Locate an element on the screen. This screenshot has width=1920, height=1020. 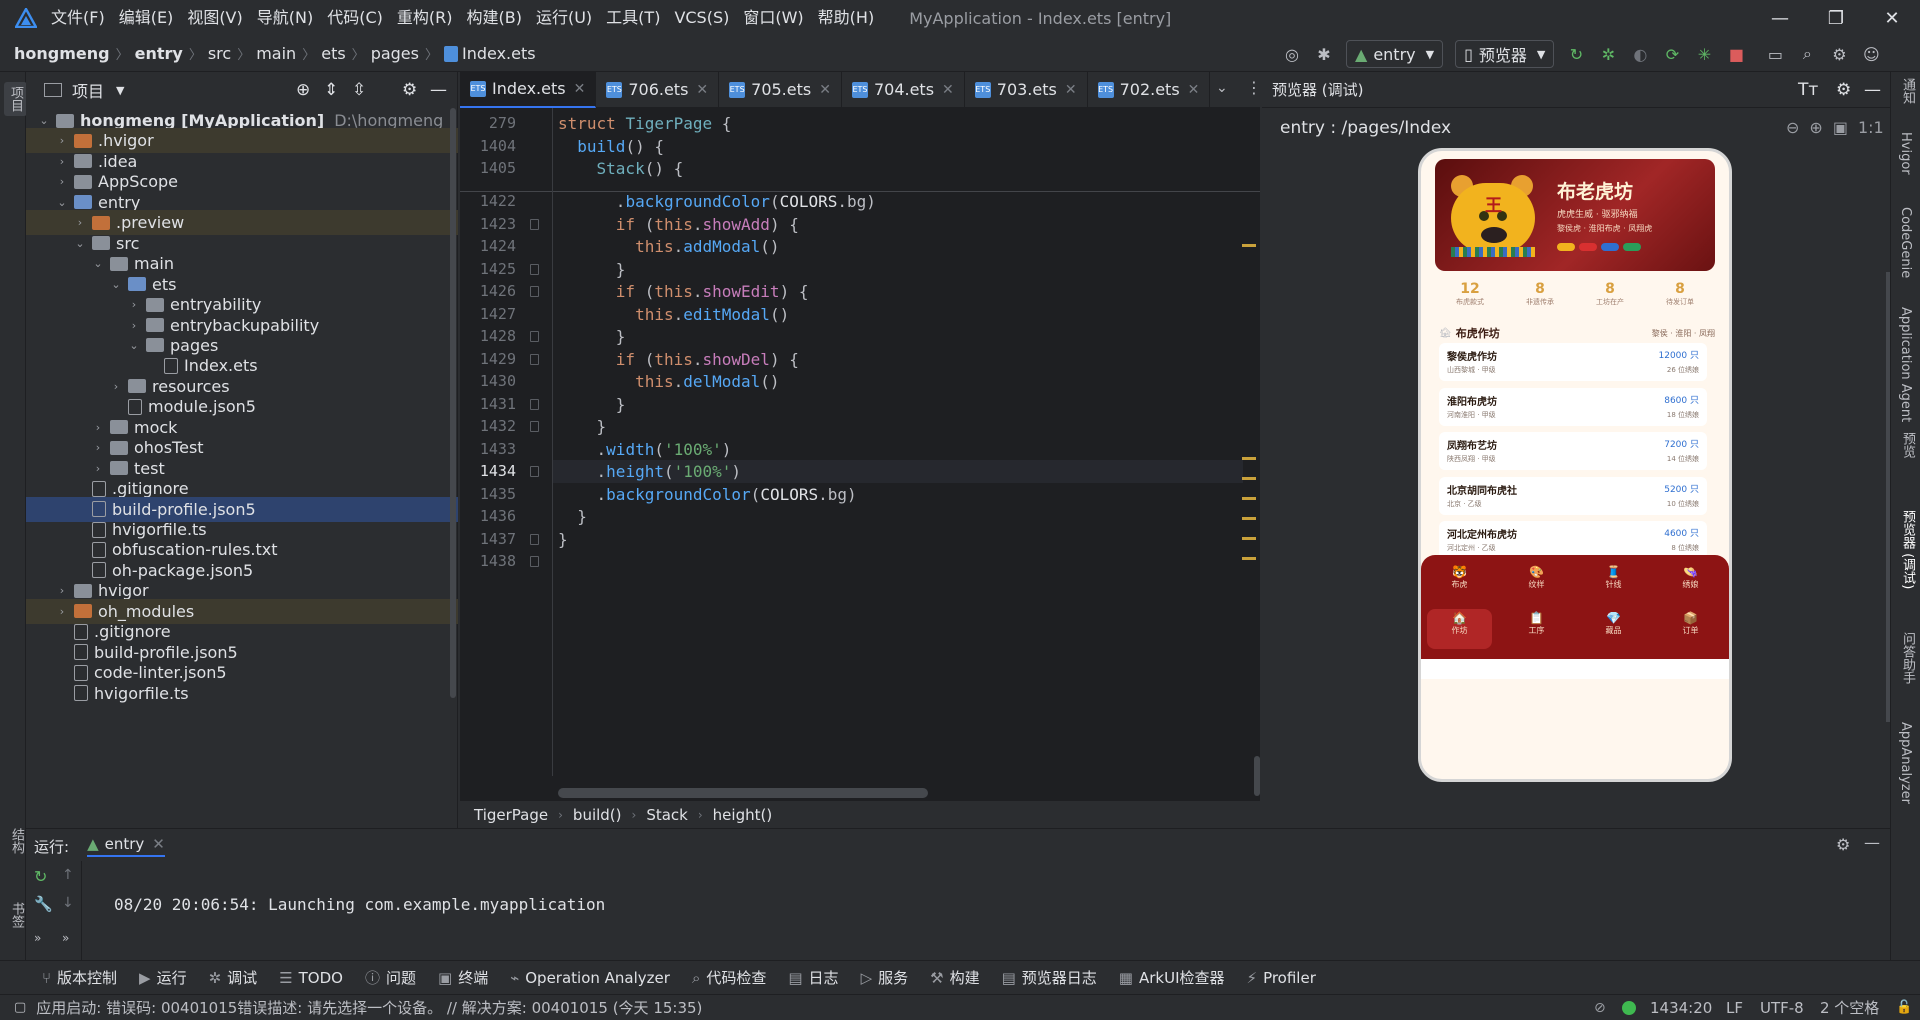
menu-item-2: 视图(V) is located at coordinates (214, 18).